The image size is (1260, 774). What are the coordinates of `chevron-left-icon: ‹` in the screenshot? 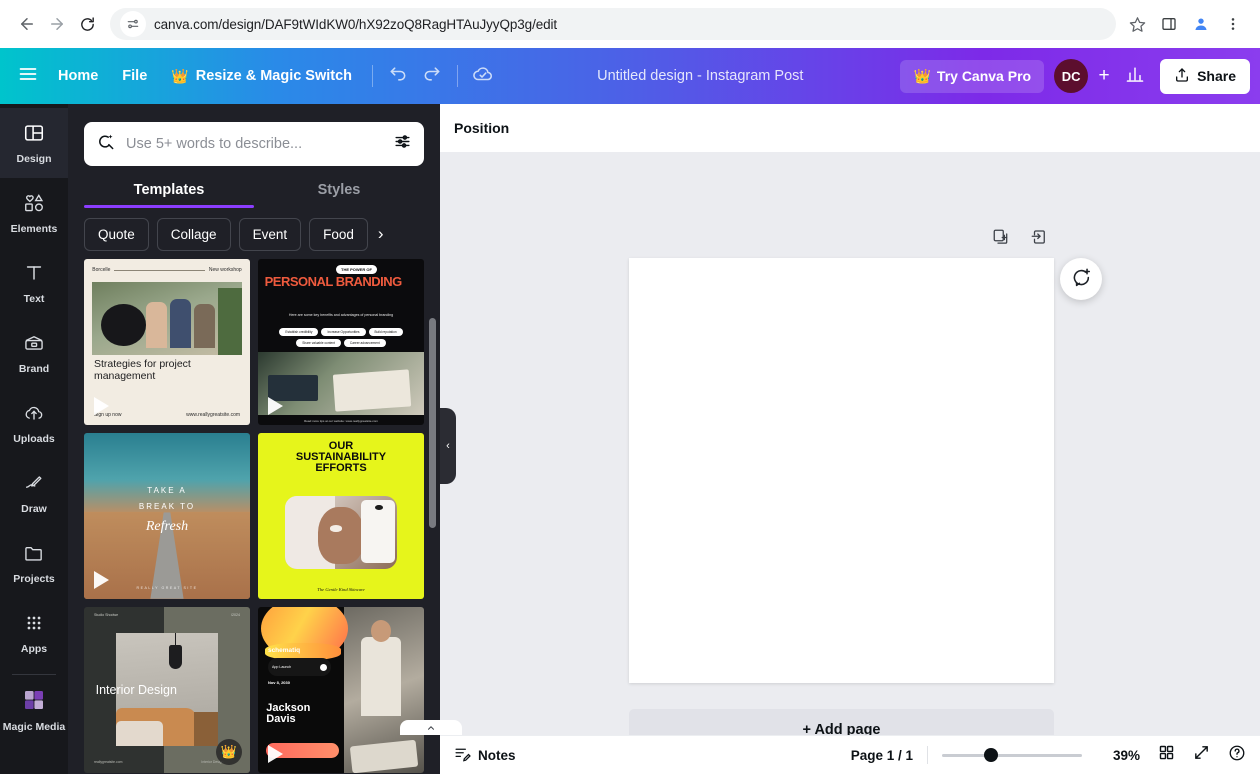 It's located at (448, 446).